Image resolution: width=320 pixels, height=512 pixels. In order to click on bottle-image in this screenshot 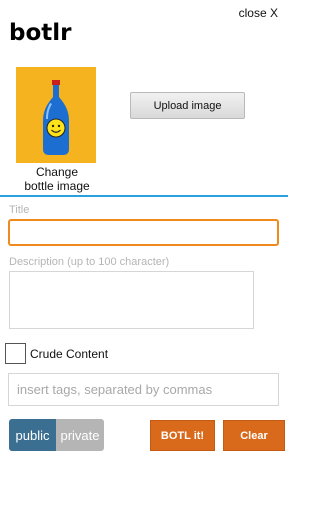, I will do `click(56, 115)`.